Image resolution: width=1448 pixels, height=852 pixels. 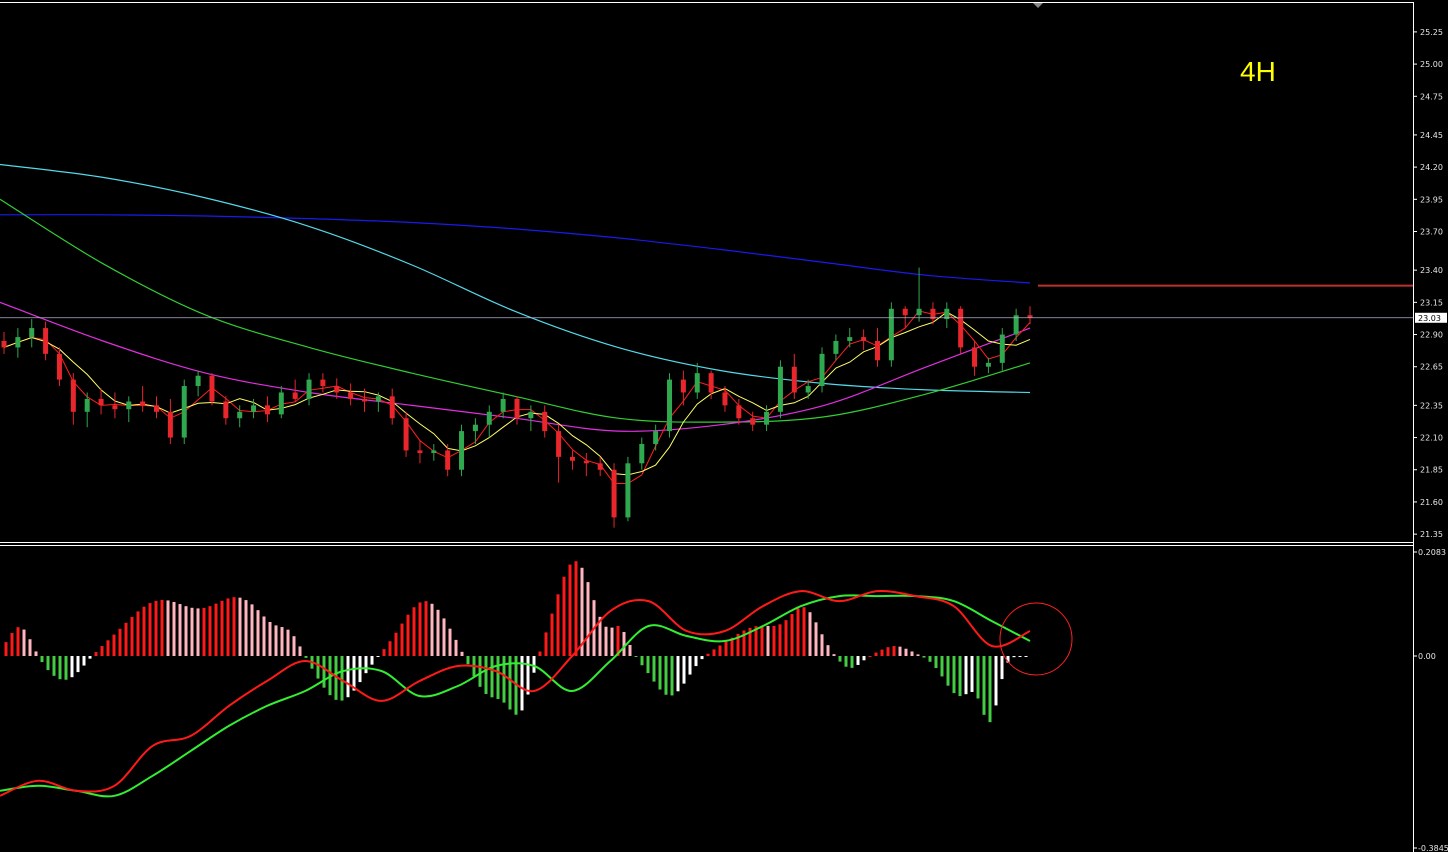 I want to click on price-tick-label: 24.20, so click(x=1431, y=167).